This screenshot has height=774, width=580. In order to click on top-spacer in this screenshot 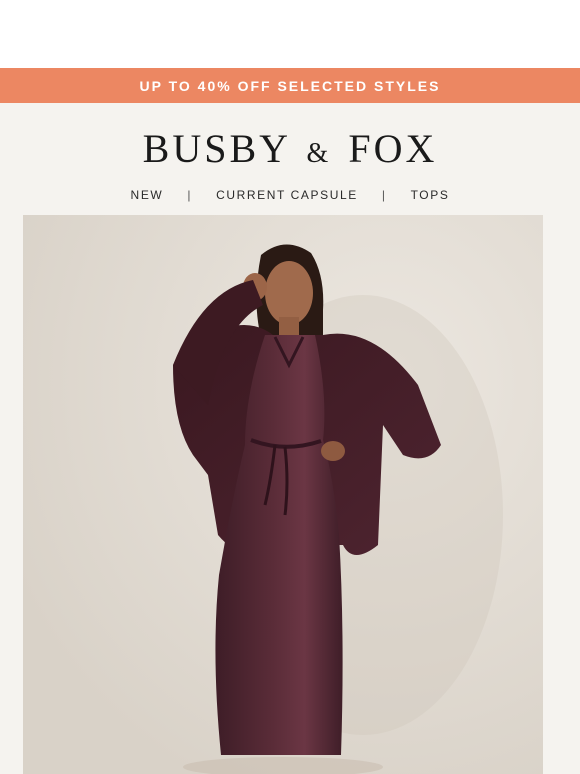, I will do `click(290, 34)`.